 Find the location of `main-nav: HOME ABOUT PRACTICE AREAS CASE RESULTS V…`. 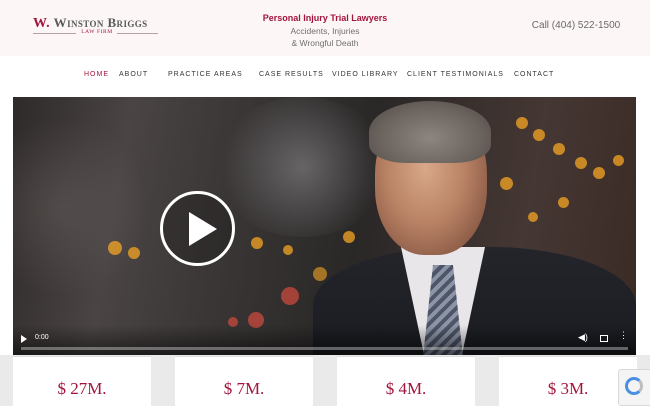

main-nav: HOME ABOUT PRACTICE AREAS CASE RESULTS V… is located at coordinates (325, 76).